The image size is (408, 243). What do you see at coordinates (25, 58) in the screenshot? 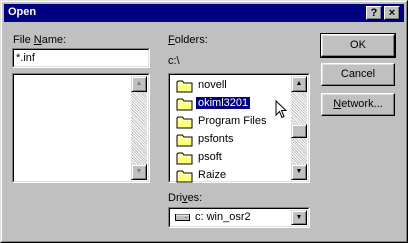
I see `file-name-value: *.inf` at bounding box center [25, 58].